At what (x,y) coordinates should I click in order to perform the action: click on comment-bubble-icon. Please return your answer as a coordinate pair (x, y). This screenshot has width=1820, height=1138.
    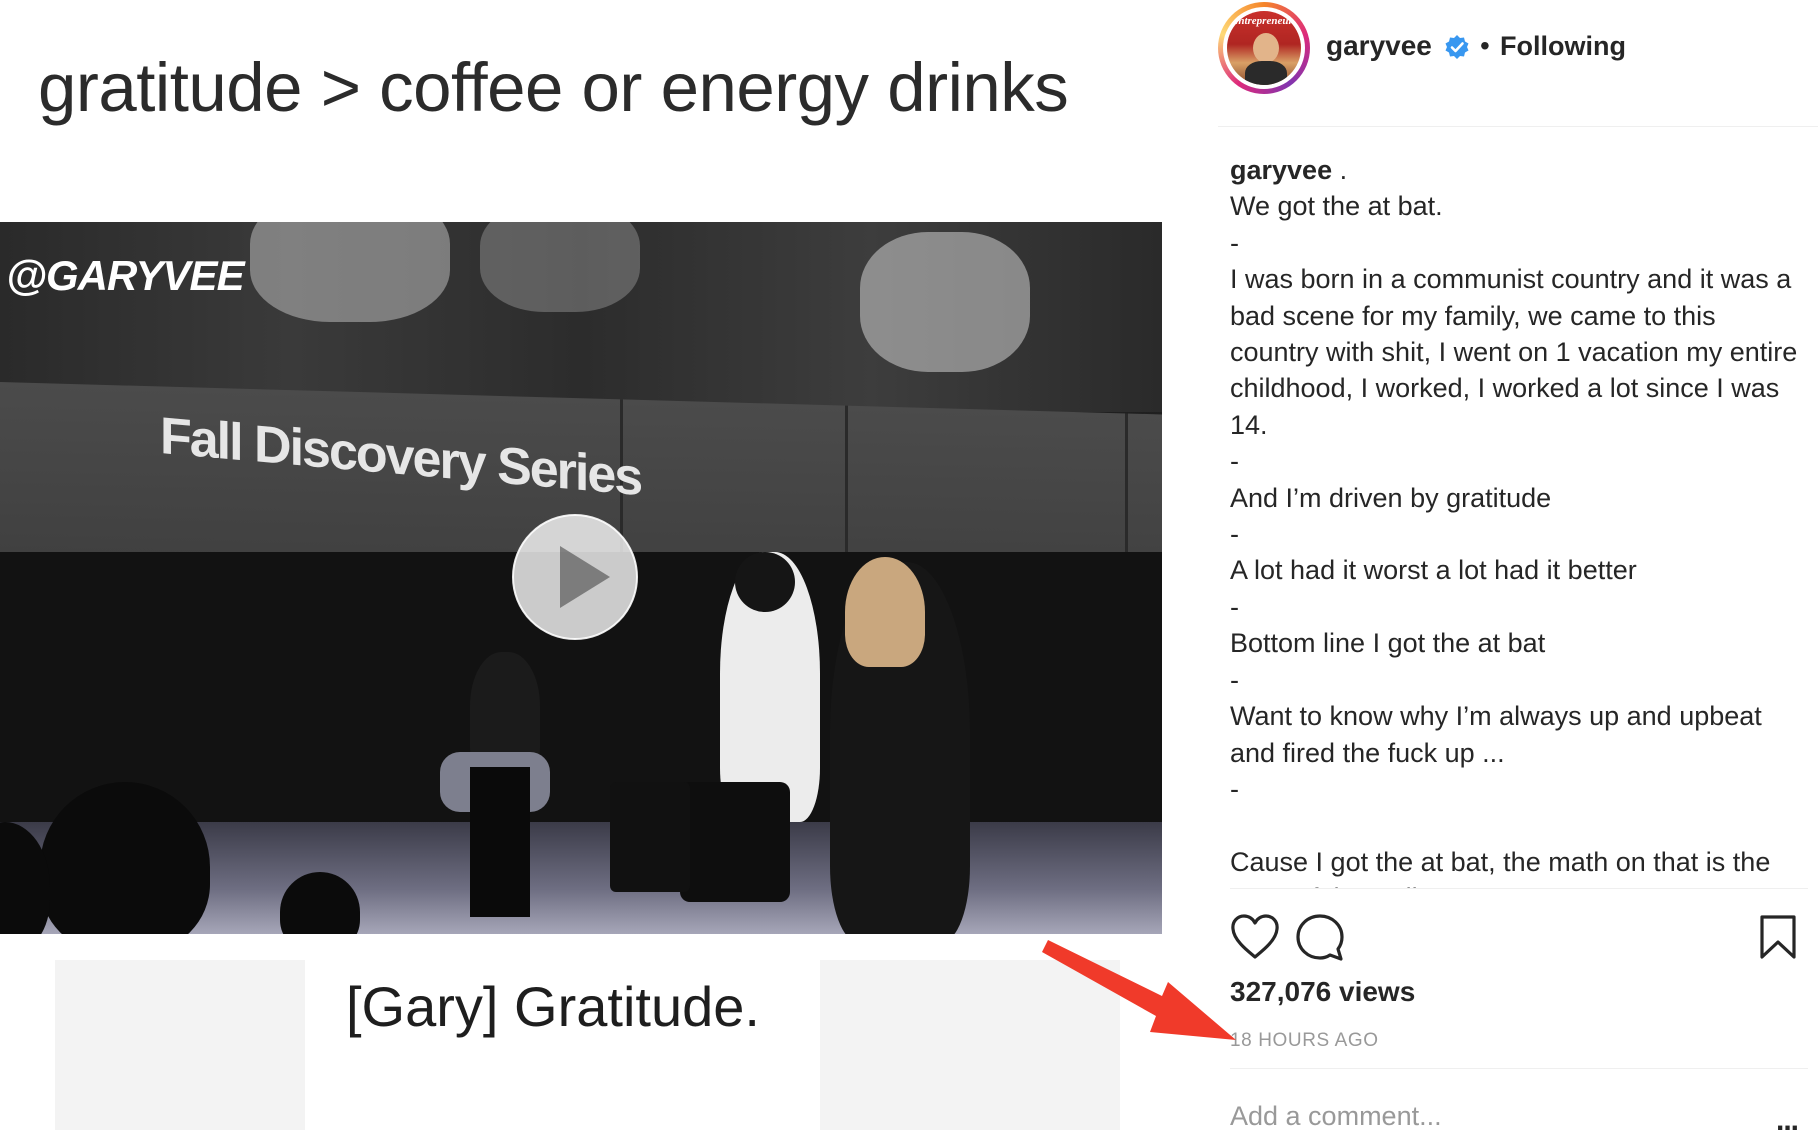
    Looking at the image, I should click on (1320, 938).